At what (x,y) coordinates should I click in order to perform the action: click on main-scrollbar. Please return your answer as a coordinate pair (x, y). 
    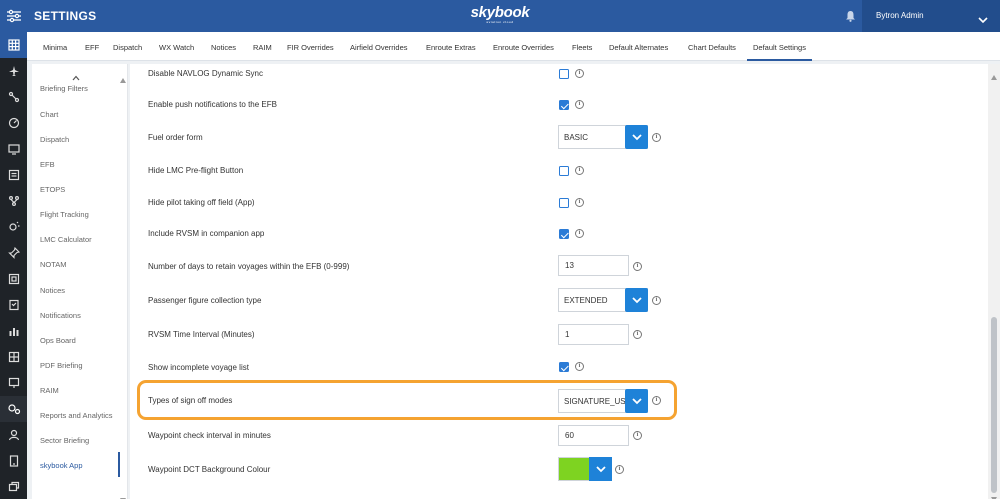
    Looking at the image, I should click on (994, 281).